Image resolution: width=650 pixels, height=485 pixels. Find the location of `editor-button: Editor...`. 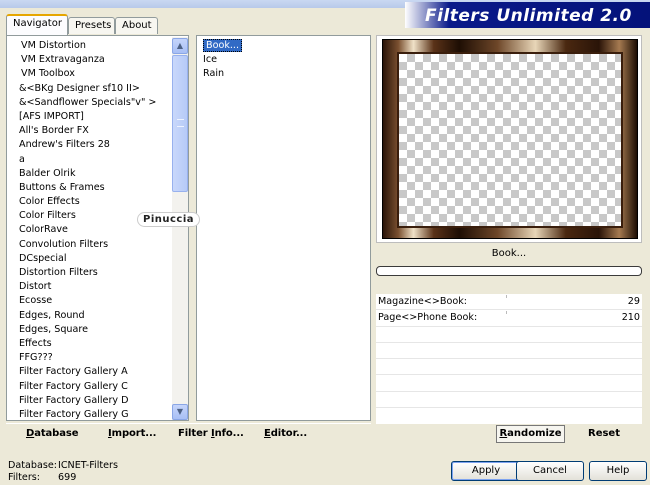

editor-button: Editor... is located at coordinates (285, 433).